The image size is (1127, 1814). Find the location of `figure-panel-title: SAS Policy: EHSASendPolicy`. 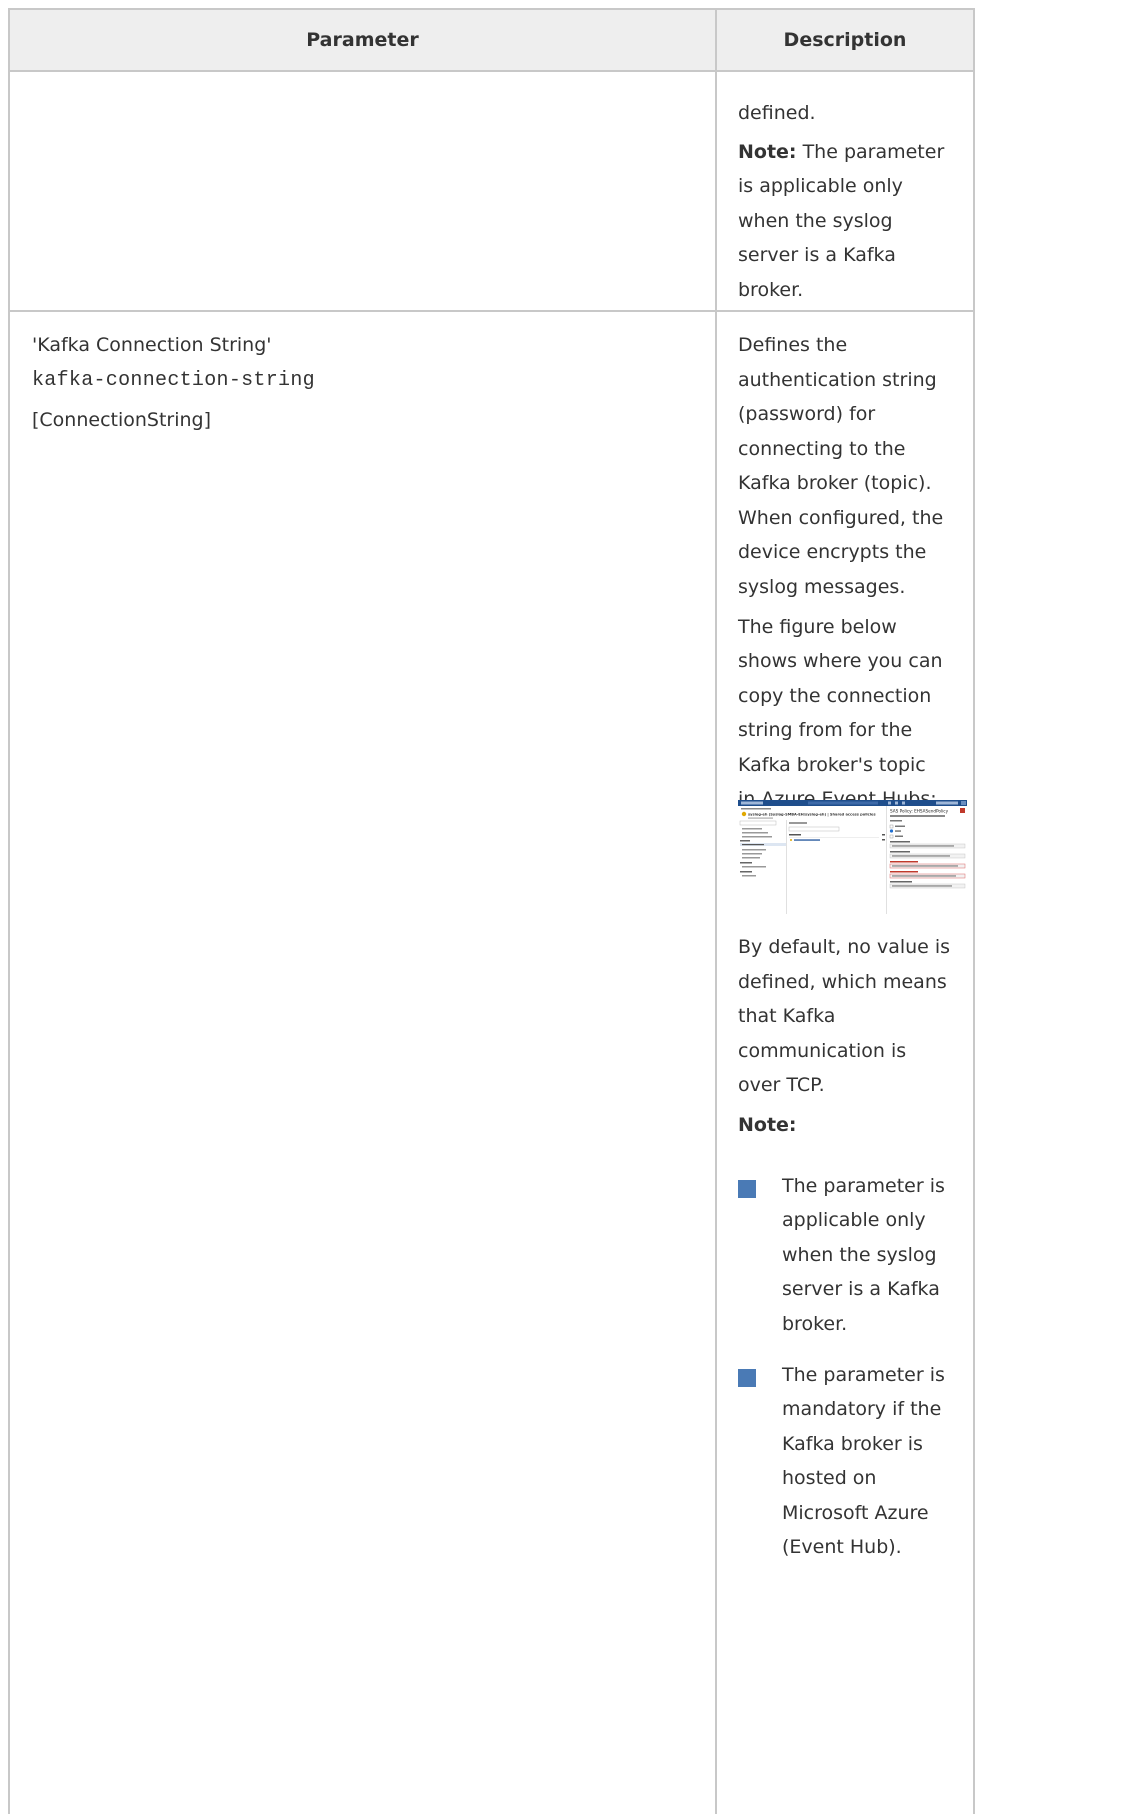

figure-panel-title: SAS Policy: EHSASendPolicy is located at coordinates (919, 811).